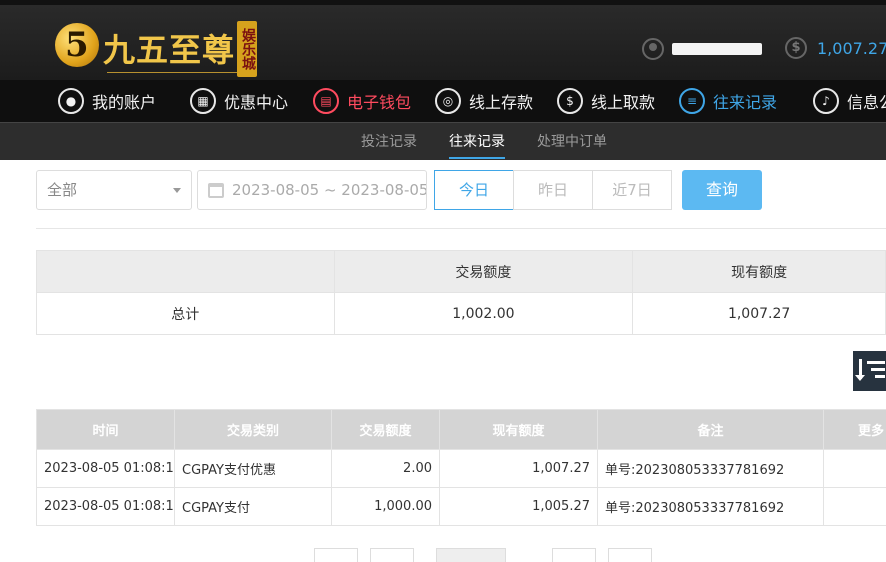 The width and height of the screenshot is (886, 562). What do you see at coordinates (711, 507) in the screenshot?
I see `cell-remark: 单号:202308053337781692` at bounding box center [711, 507].